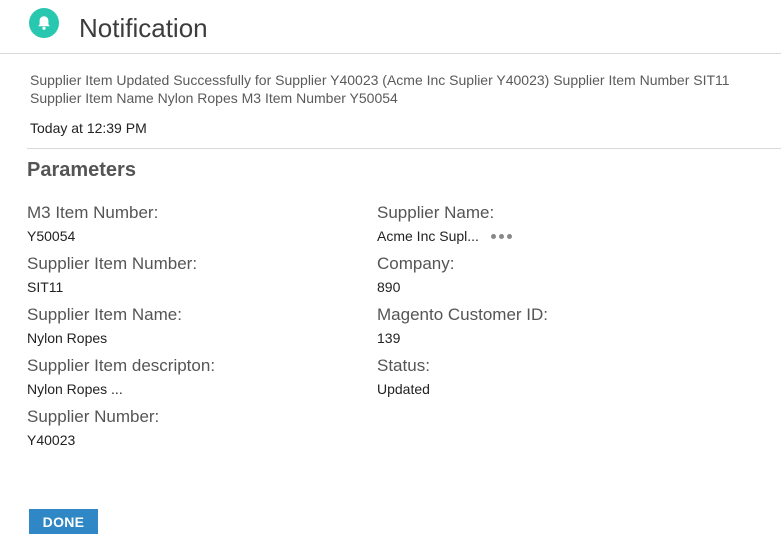  Describe the element at coordinates (415, 275) in the screenshot. I see `param-company: Company: 890` at that location.